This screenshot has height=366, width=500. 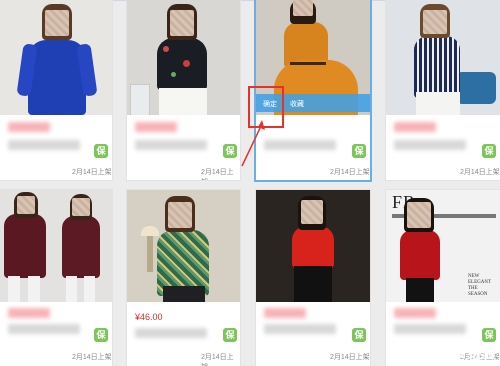 What do you see at coordinates (297, 104) in the screenshot?
I see `favorite-button: 收藏` at bounding box center [297, 104].